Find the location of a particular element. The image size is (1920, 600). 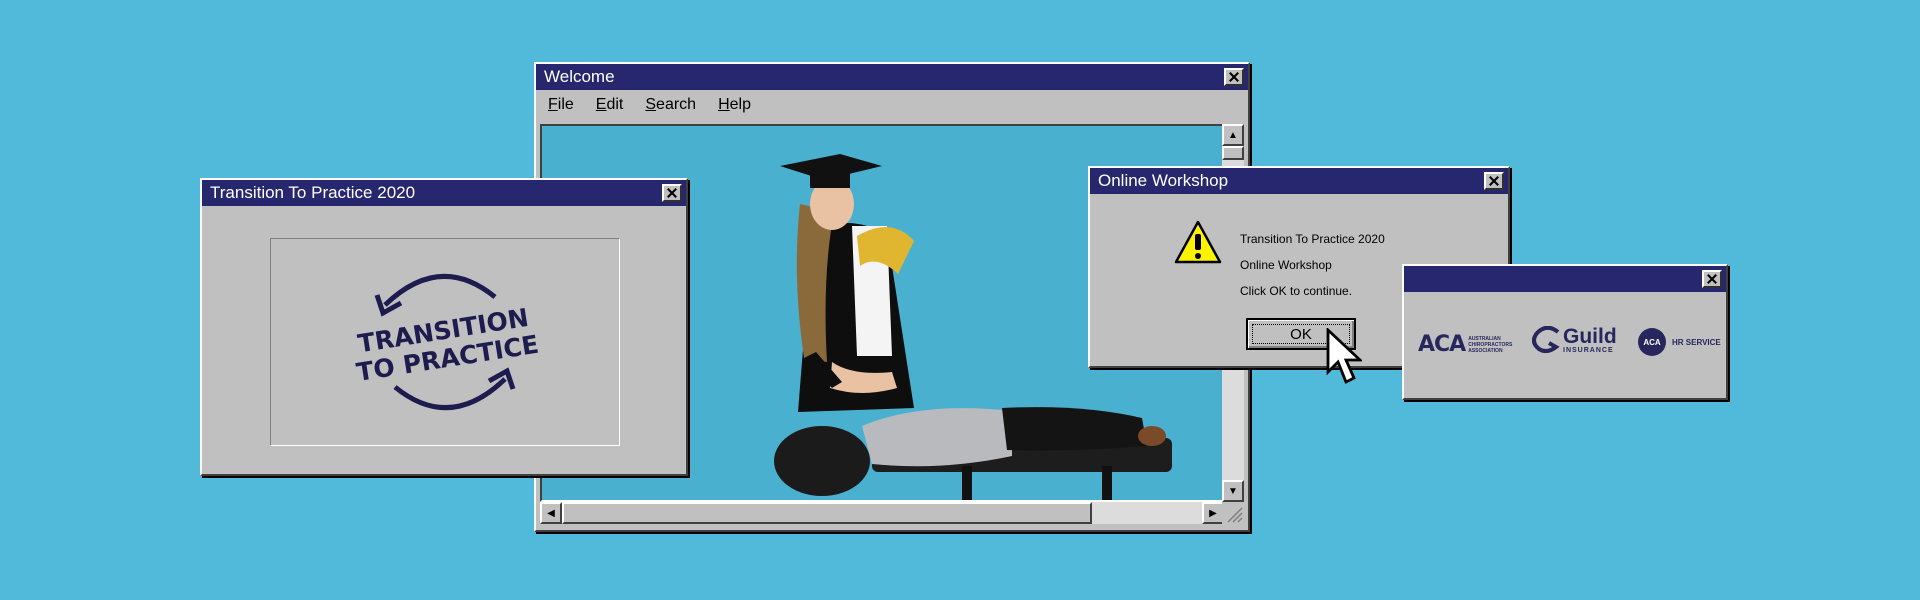

logo-panel: TRANSITION TO PRACTICE is located at coordinates (445, 342).